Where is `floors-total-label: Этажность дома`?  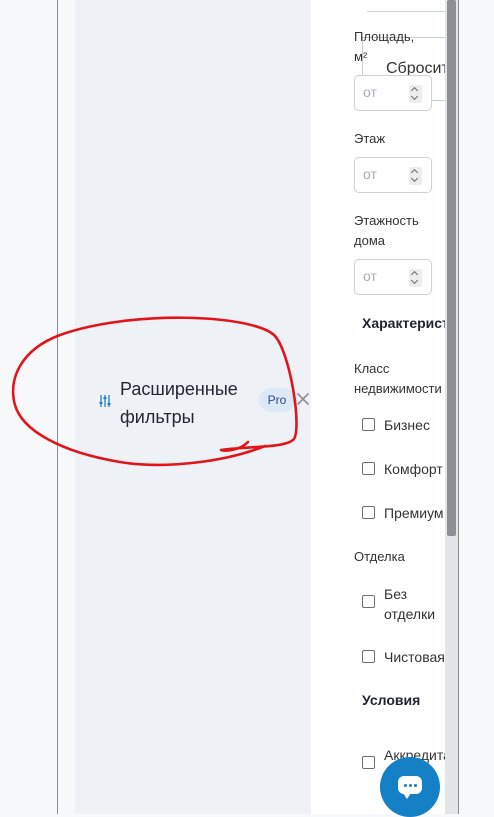 floors-total-label: Этажность дома is located at coordinates (386, 231).